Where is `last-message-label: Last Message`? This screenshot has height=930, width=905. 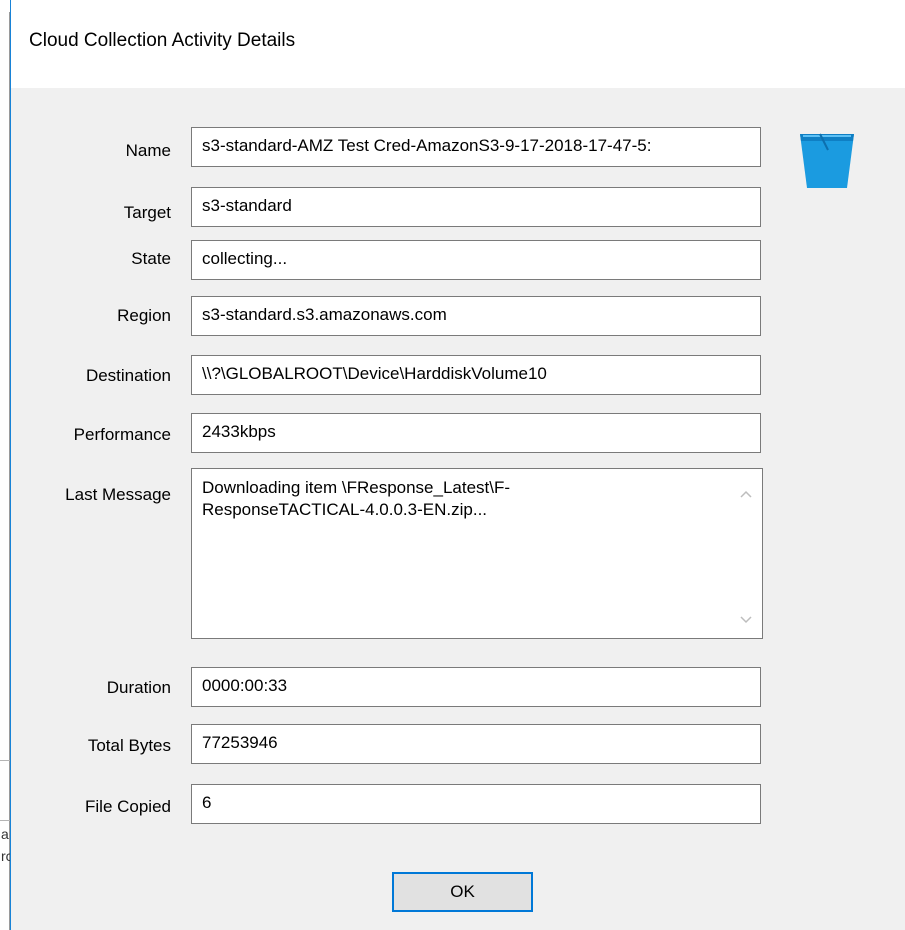
last-message-label: Last Message is located at coordinates (118, 494).